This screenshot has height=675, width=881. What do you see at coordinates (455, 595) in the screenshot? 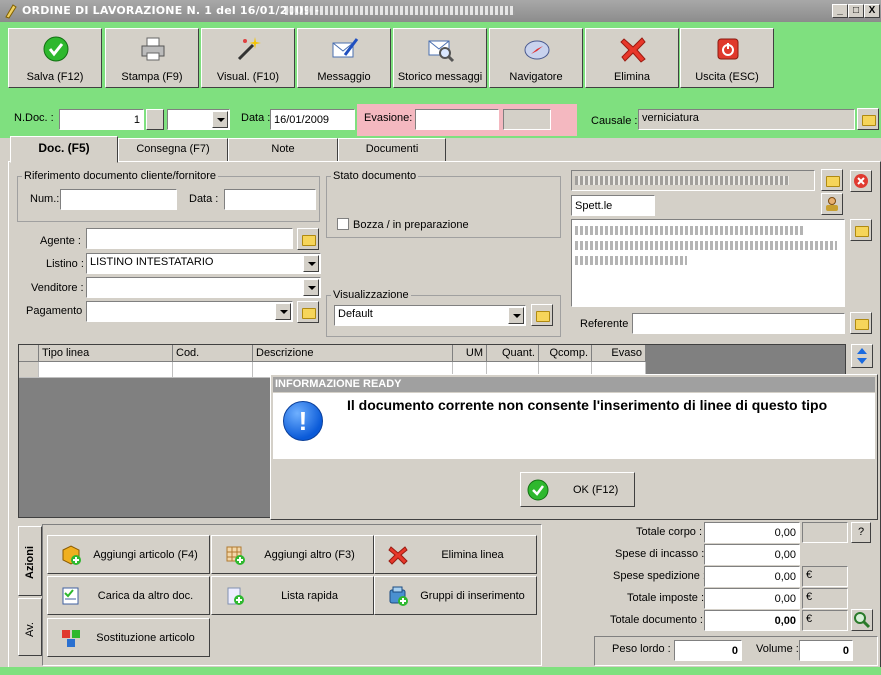
I see `insert-group-button: Gruppi di inserimento` at bounding box center [455, 595].